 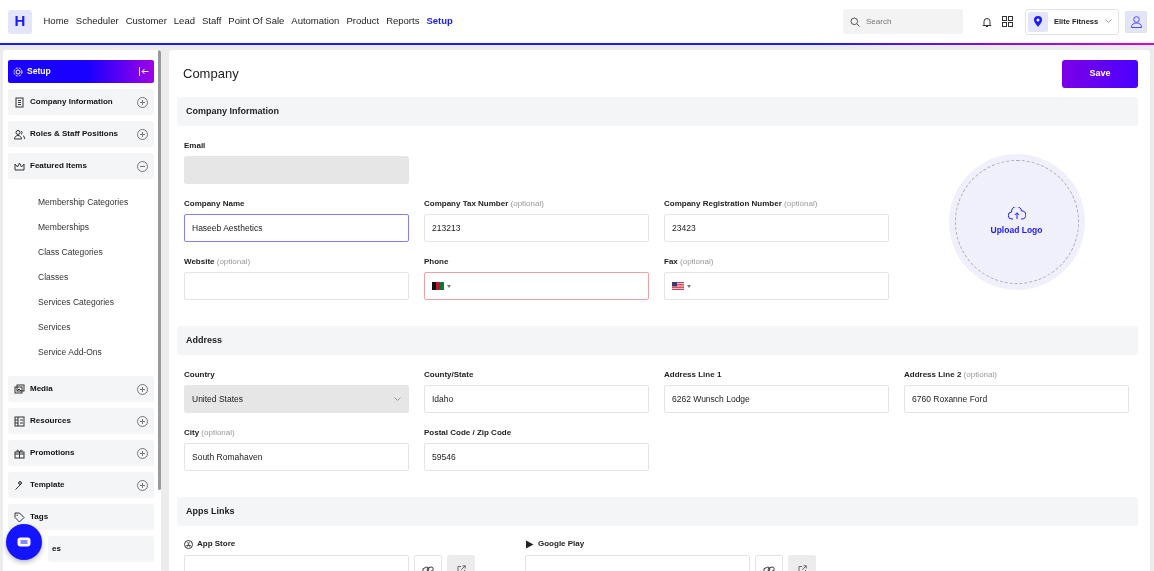 I want to click on nav-link: Setup, so click(x=439, y=21).